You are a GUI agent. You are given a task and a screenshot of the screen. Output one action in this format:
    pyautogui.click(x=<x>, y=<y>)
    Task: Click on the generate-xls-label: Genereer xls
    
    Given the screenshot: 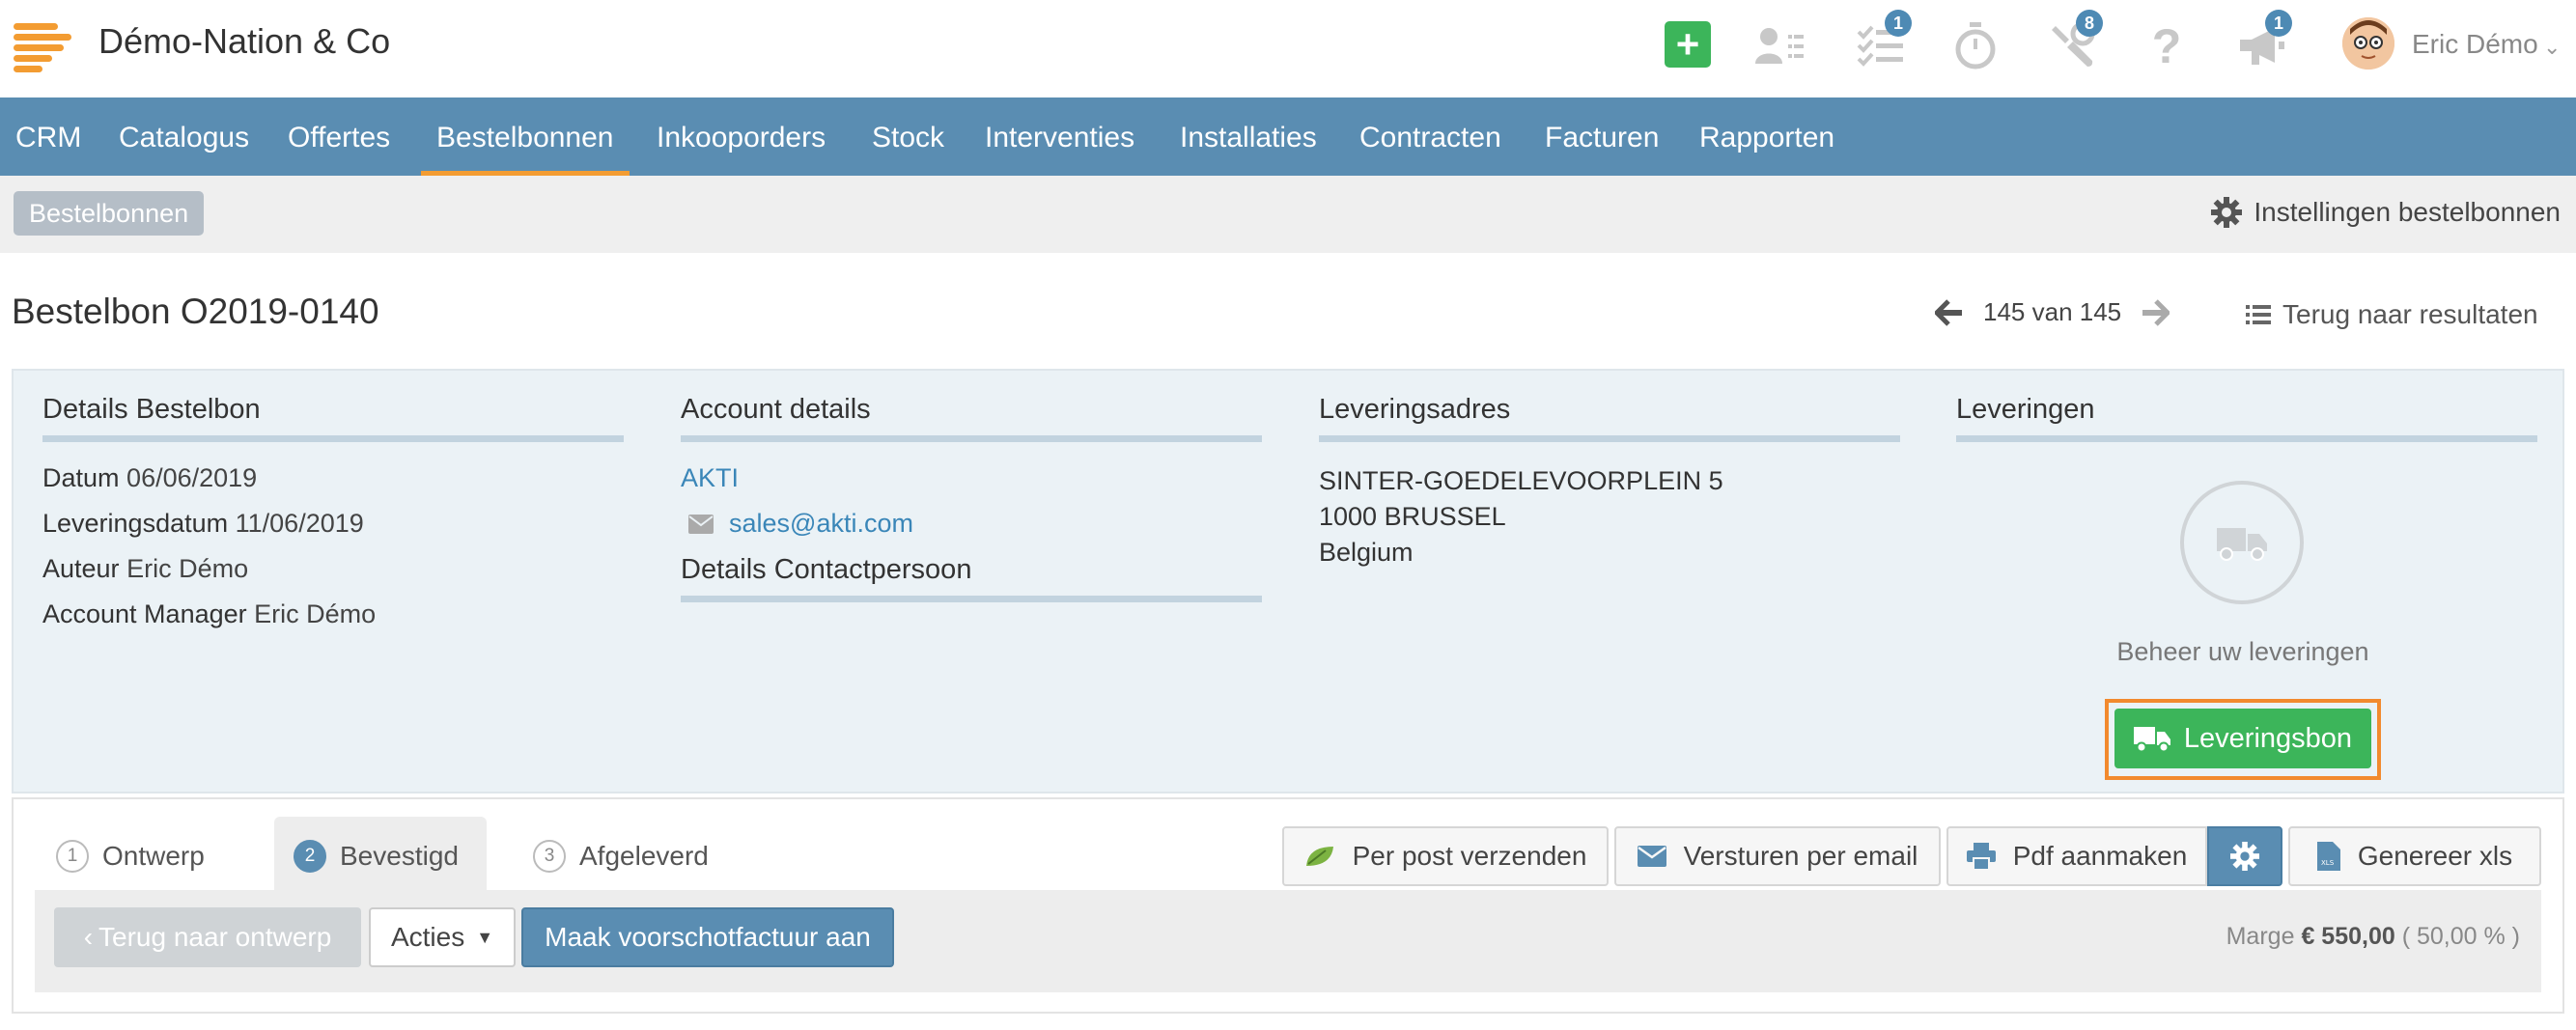 What is the action you would take?
    pyautogui.click(x=2435, y=856)
    